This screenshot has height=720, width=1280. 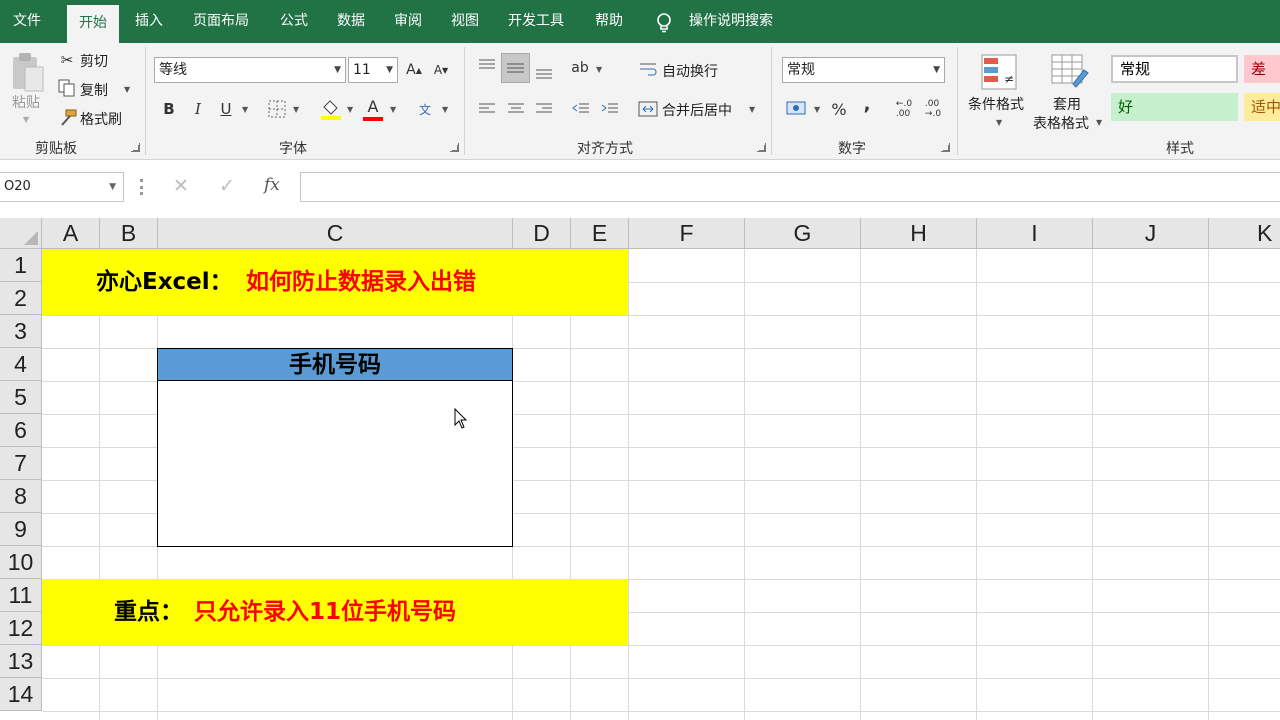 What do you see at coordinates (296, 109) in the screenshot?
I see `borders-dropdown-icon: ▼` at bounding box center [296, 109].